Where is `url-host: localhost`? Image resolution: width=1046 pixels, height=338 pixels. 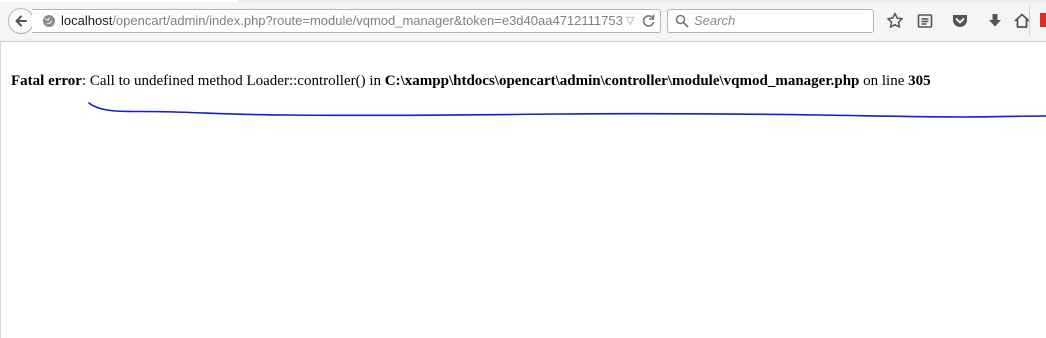 url-host: localhost is located at coordinates (87, 20).